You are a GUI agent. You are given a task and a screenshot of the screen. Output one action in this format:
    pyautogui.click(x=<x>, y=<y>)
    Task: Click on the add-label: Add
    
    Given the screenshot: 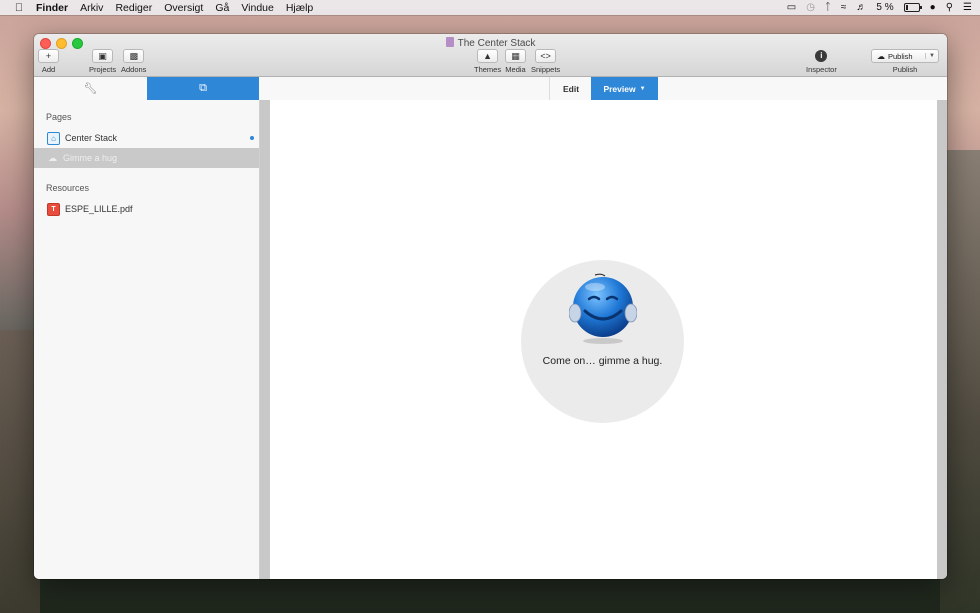 What is the action you would take?
    pyautogui.click(x=48, y=69)
    